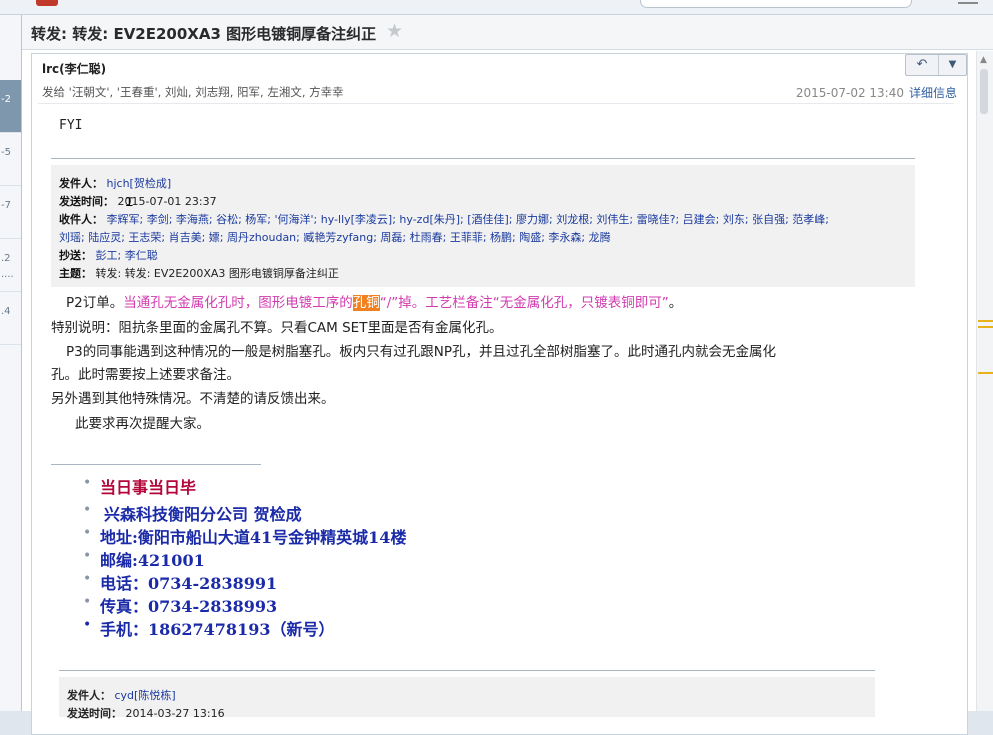 The height and width of the screenshot is (735, 993). Describe the element at coordinates (776, 4) in the screenshot. I see `search-input` at that location.